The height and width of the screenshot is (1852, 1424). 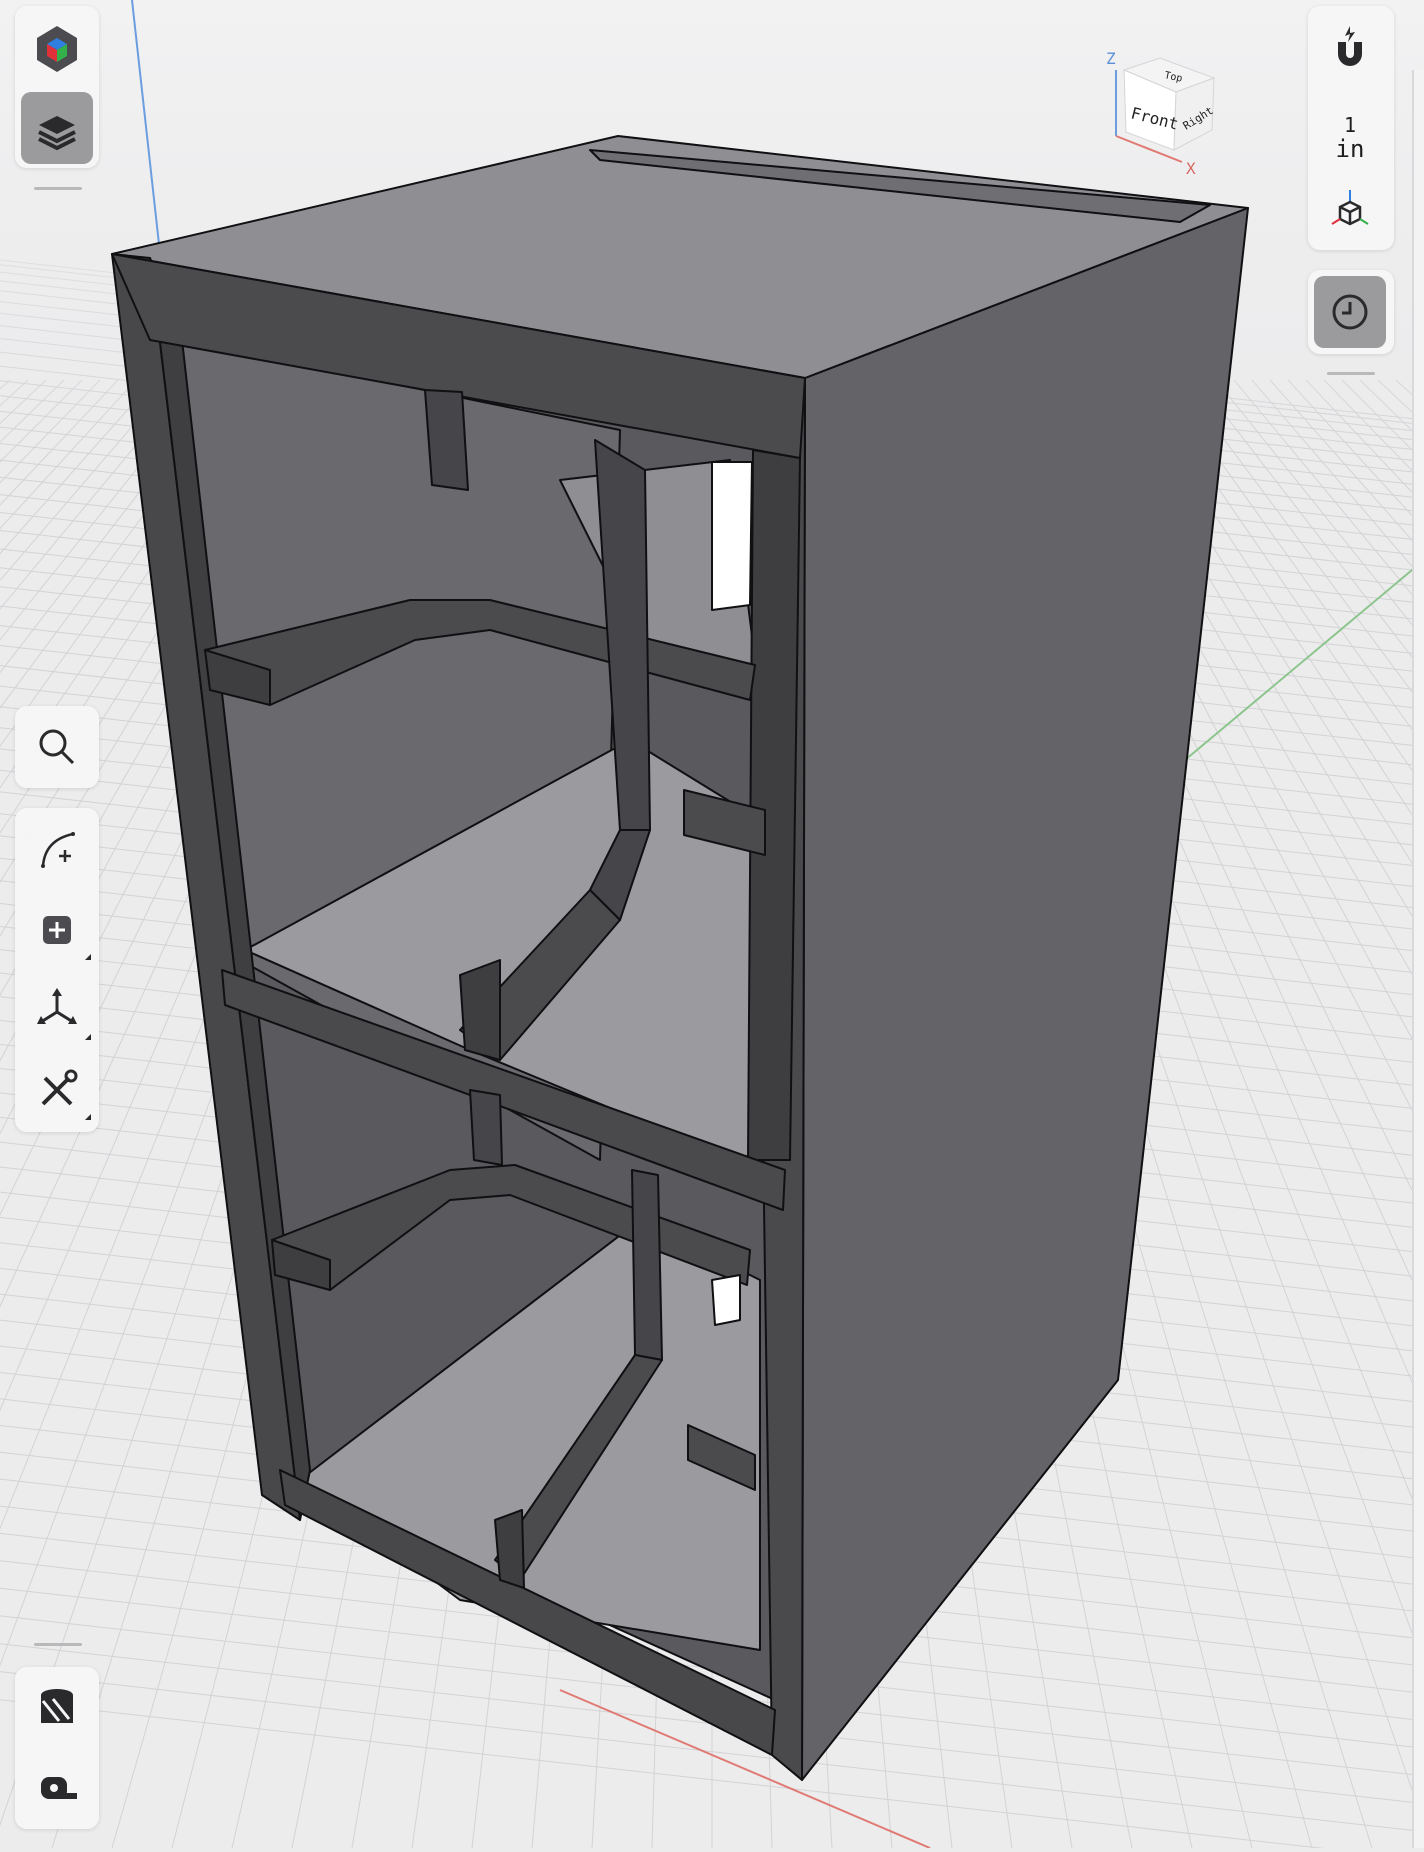 I want to click on left-toolbar-divider-bottom, so click(x=58, y=1644).